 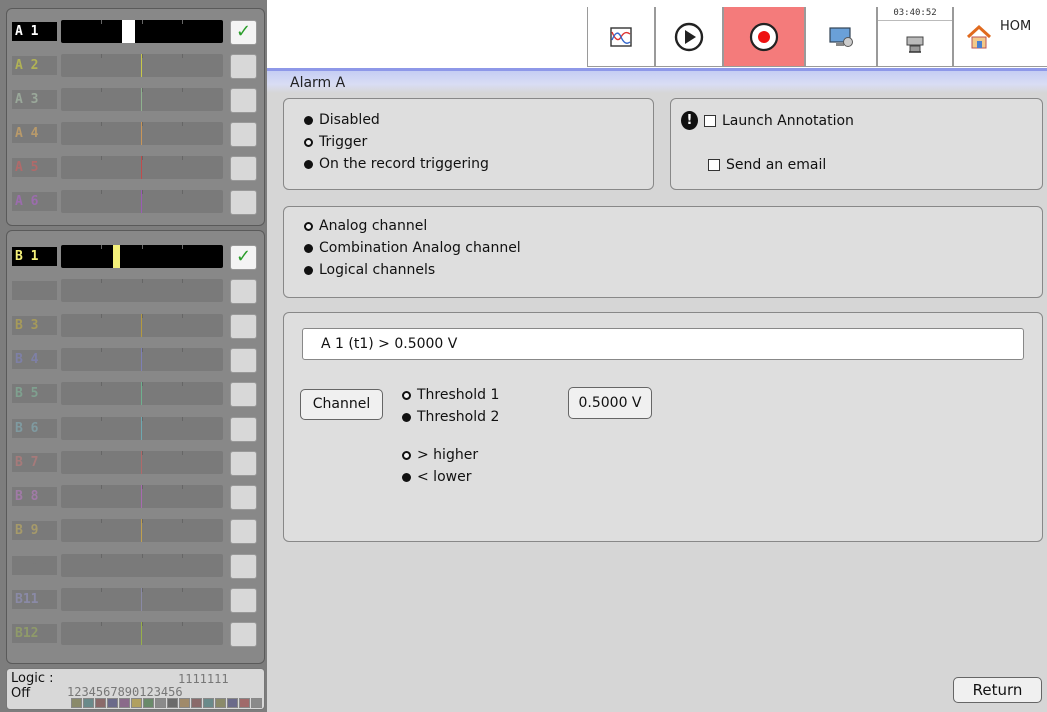 I want to click on radio-threshold-2: Threshold 2, so click(x=450, y=417).